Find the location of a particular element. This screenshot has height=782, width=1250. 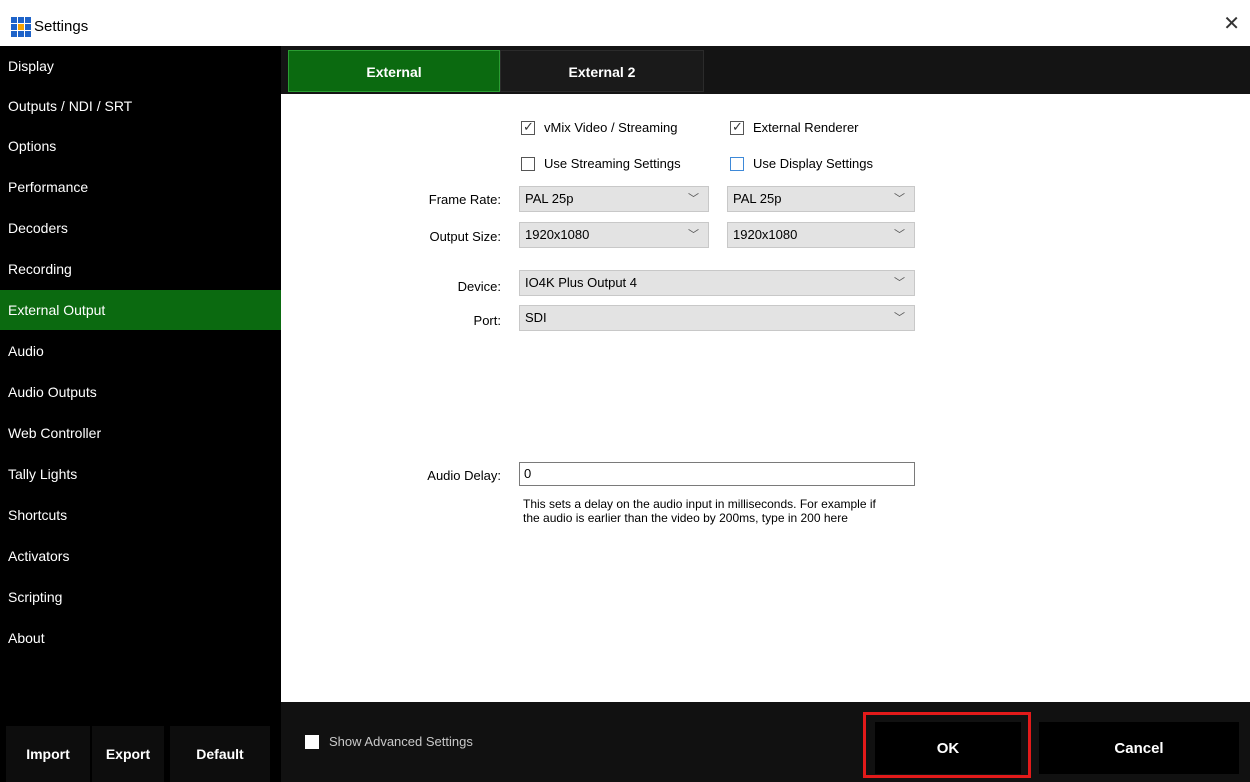

sidebar-item-recording: Recording is located at coordinates (140, 269).